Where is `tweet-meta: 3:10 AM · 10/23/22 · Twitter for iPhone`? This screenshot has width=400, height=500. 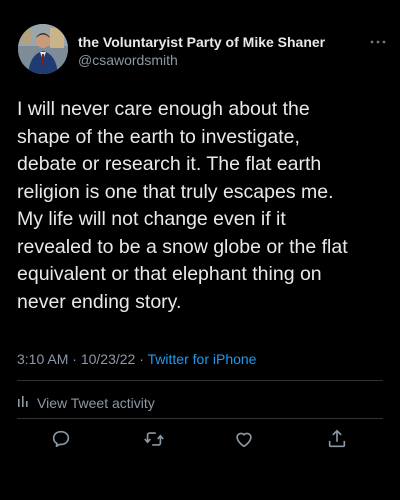 tweet-meta: 3:10 AM · 10/23/22 · Twitter for iPhone is located at coordinates (136, 359).